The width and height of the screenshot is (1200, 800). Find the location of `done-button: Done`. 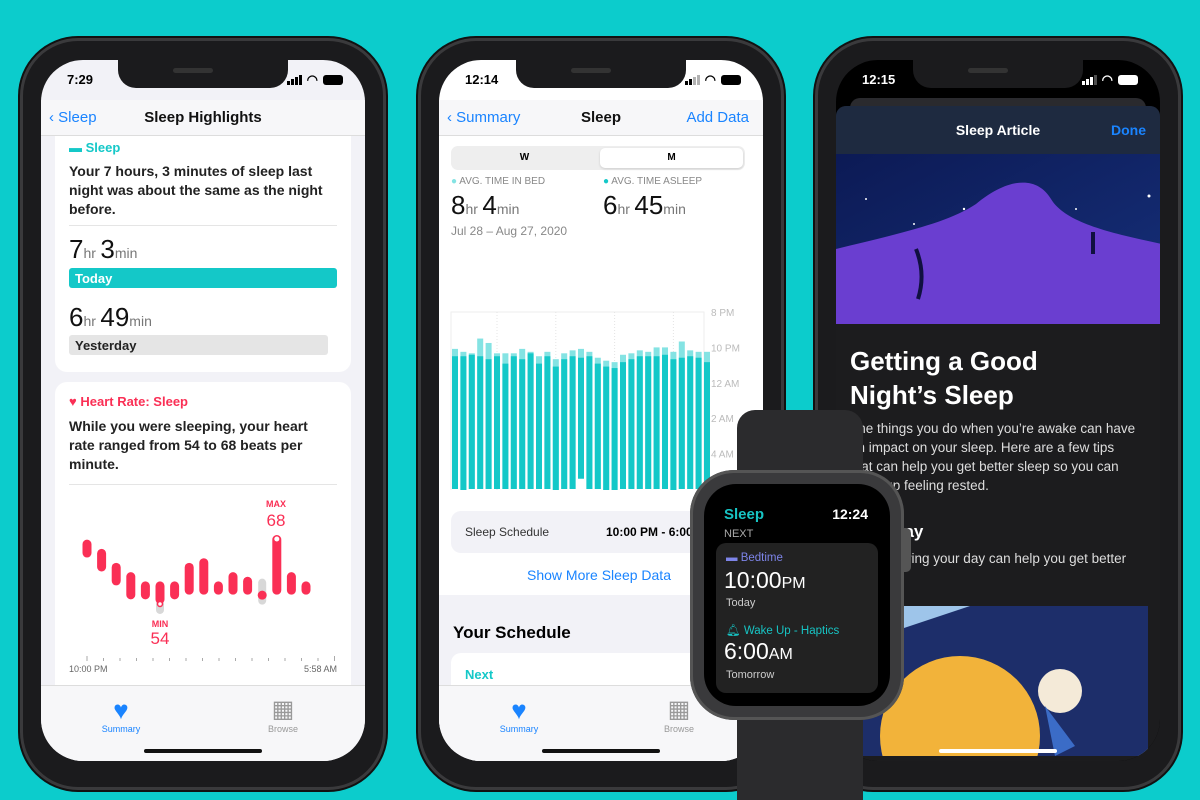

done-button: Done is located at coordinates (1128, 130).